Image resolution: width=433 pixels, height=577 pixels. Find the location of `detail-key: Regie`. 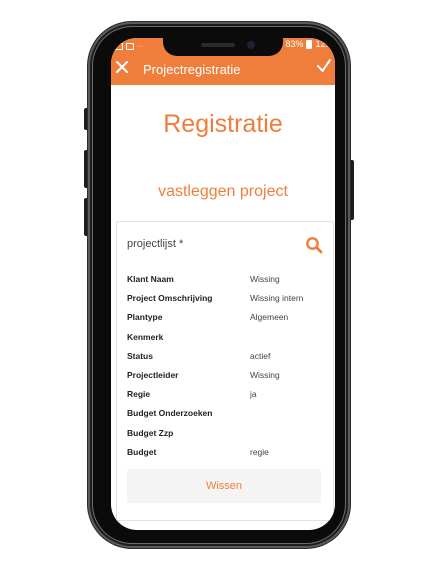

detail-key: Regie is located at coordinates (139, 394).